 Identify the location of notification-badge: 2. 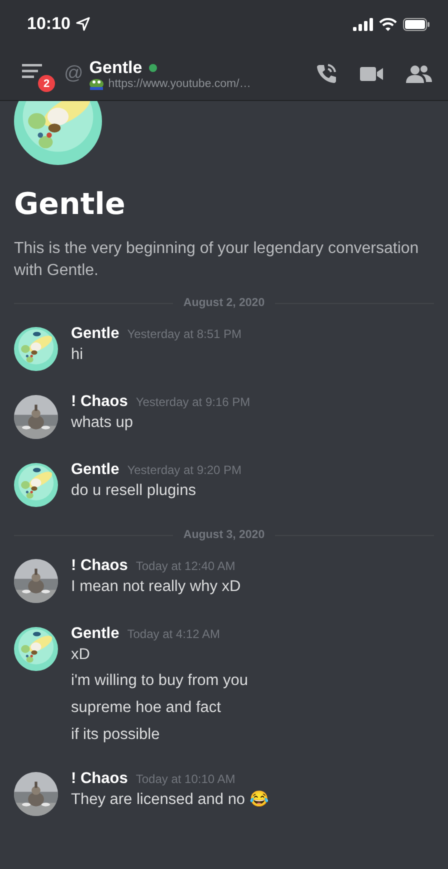
(46, 83).